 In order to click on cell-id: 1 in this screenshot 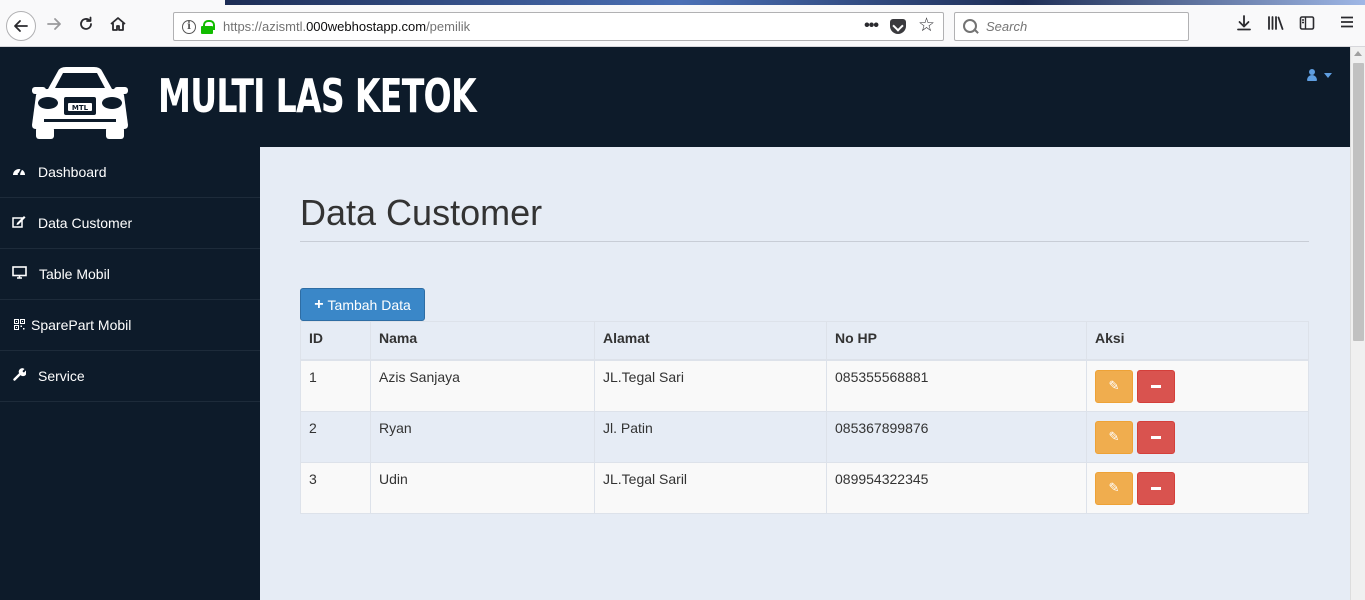, I will do `click(335, 385)`.